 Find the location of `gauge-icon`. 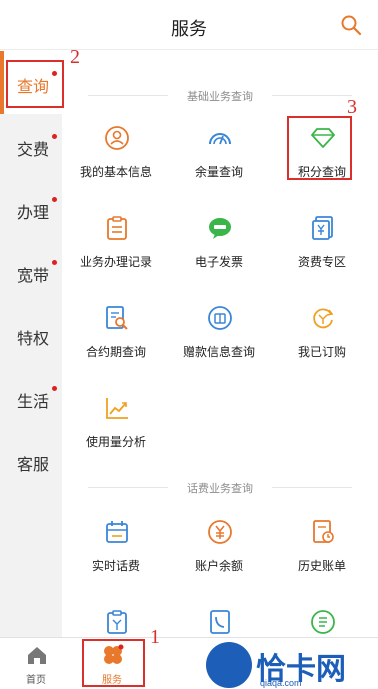

gauge-icon is located at coordinates (220, 139).